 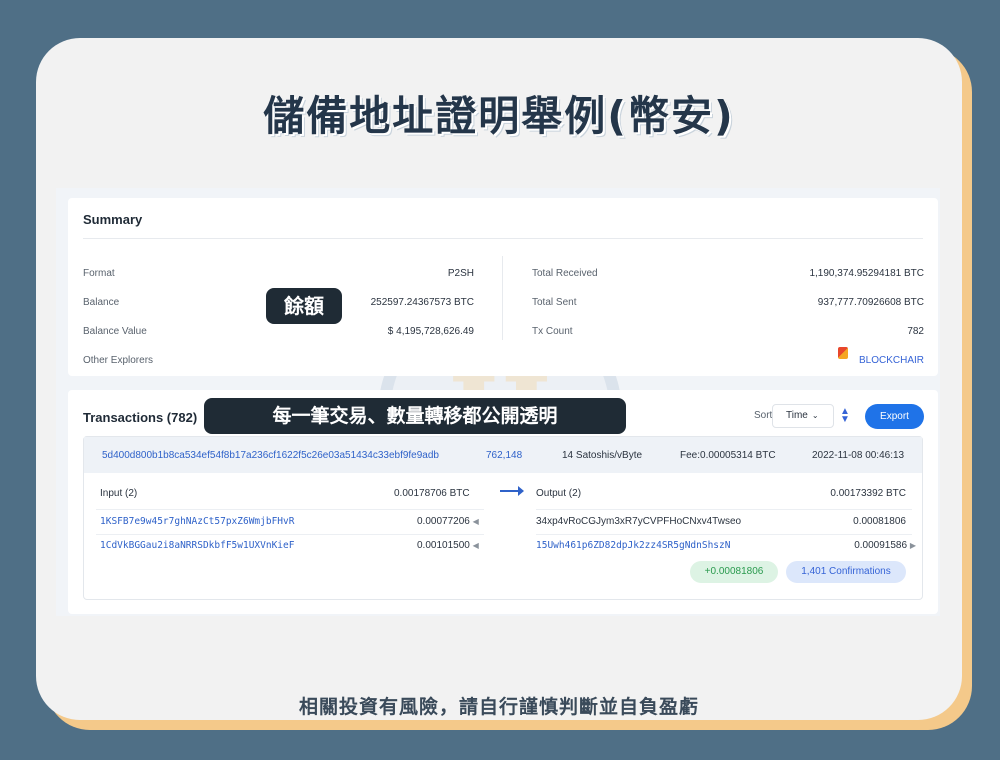 What do you see at coordinates (415, 416) in the screenshot?
I see `transactions-annotation-tag: 每一筆交易、數量轉移都公開透明` at bounding box center [415, 416].